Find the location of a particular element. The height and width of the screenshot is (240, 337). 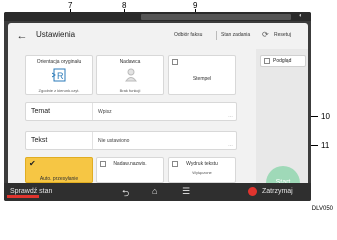

page-title: Ustawienia is located at coordinates (56, 34).